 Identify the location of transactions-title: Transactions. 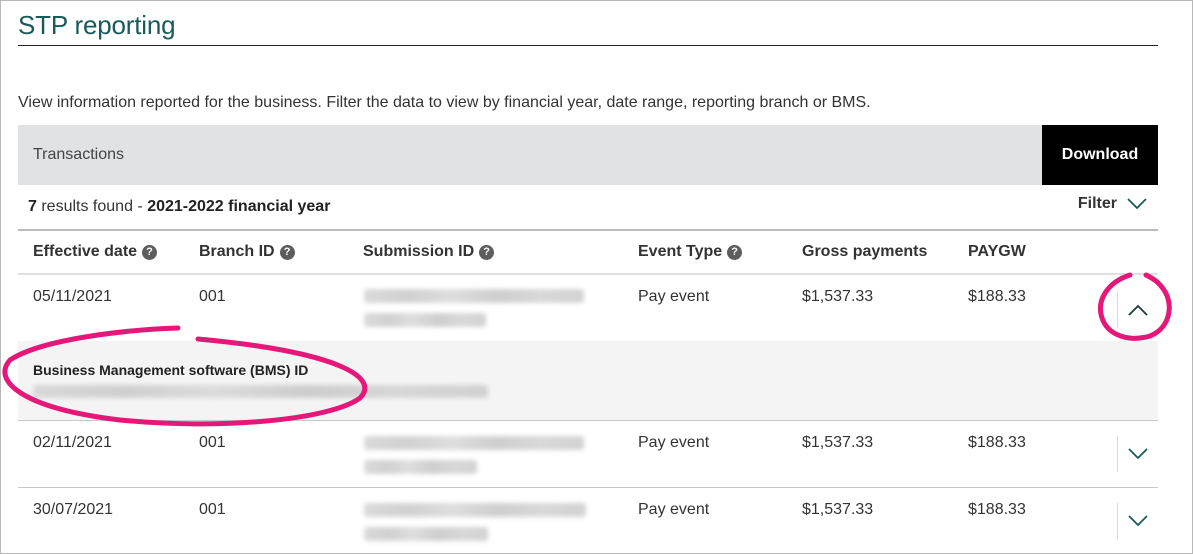
(78, 154).